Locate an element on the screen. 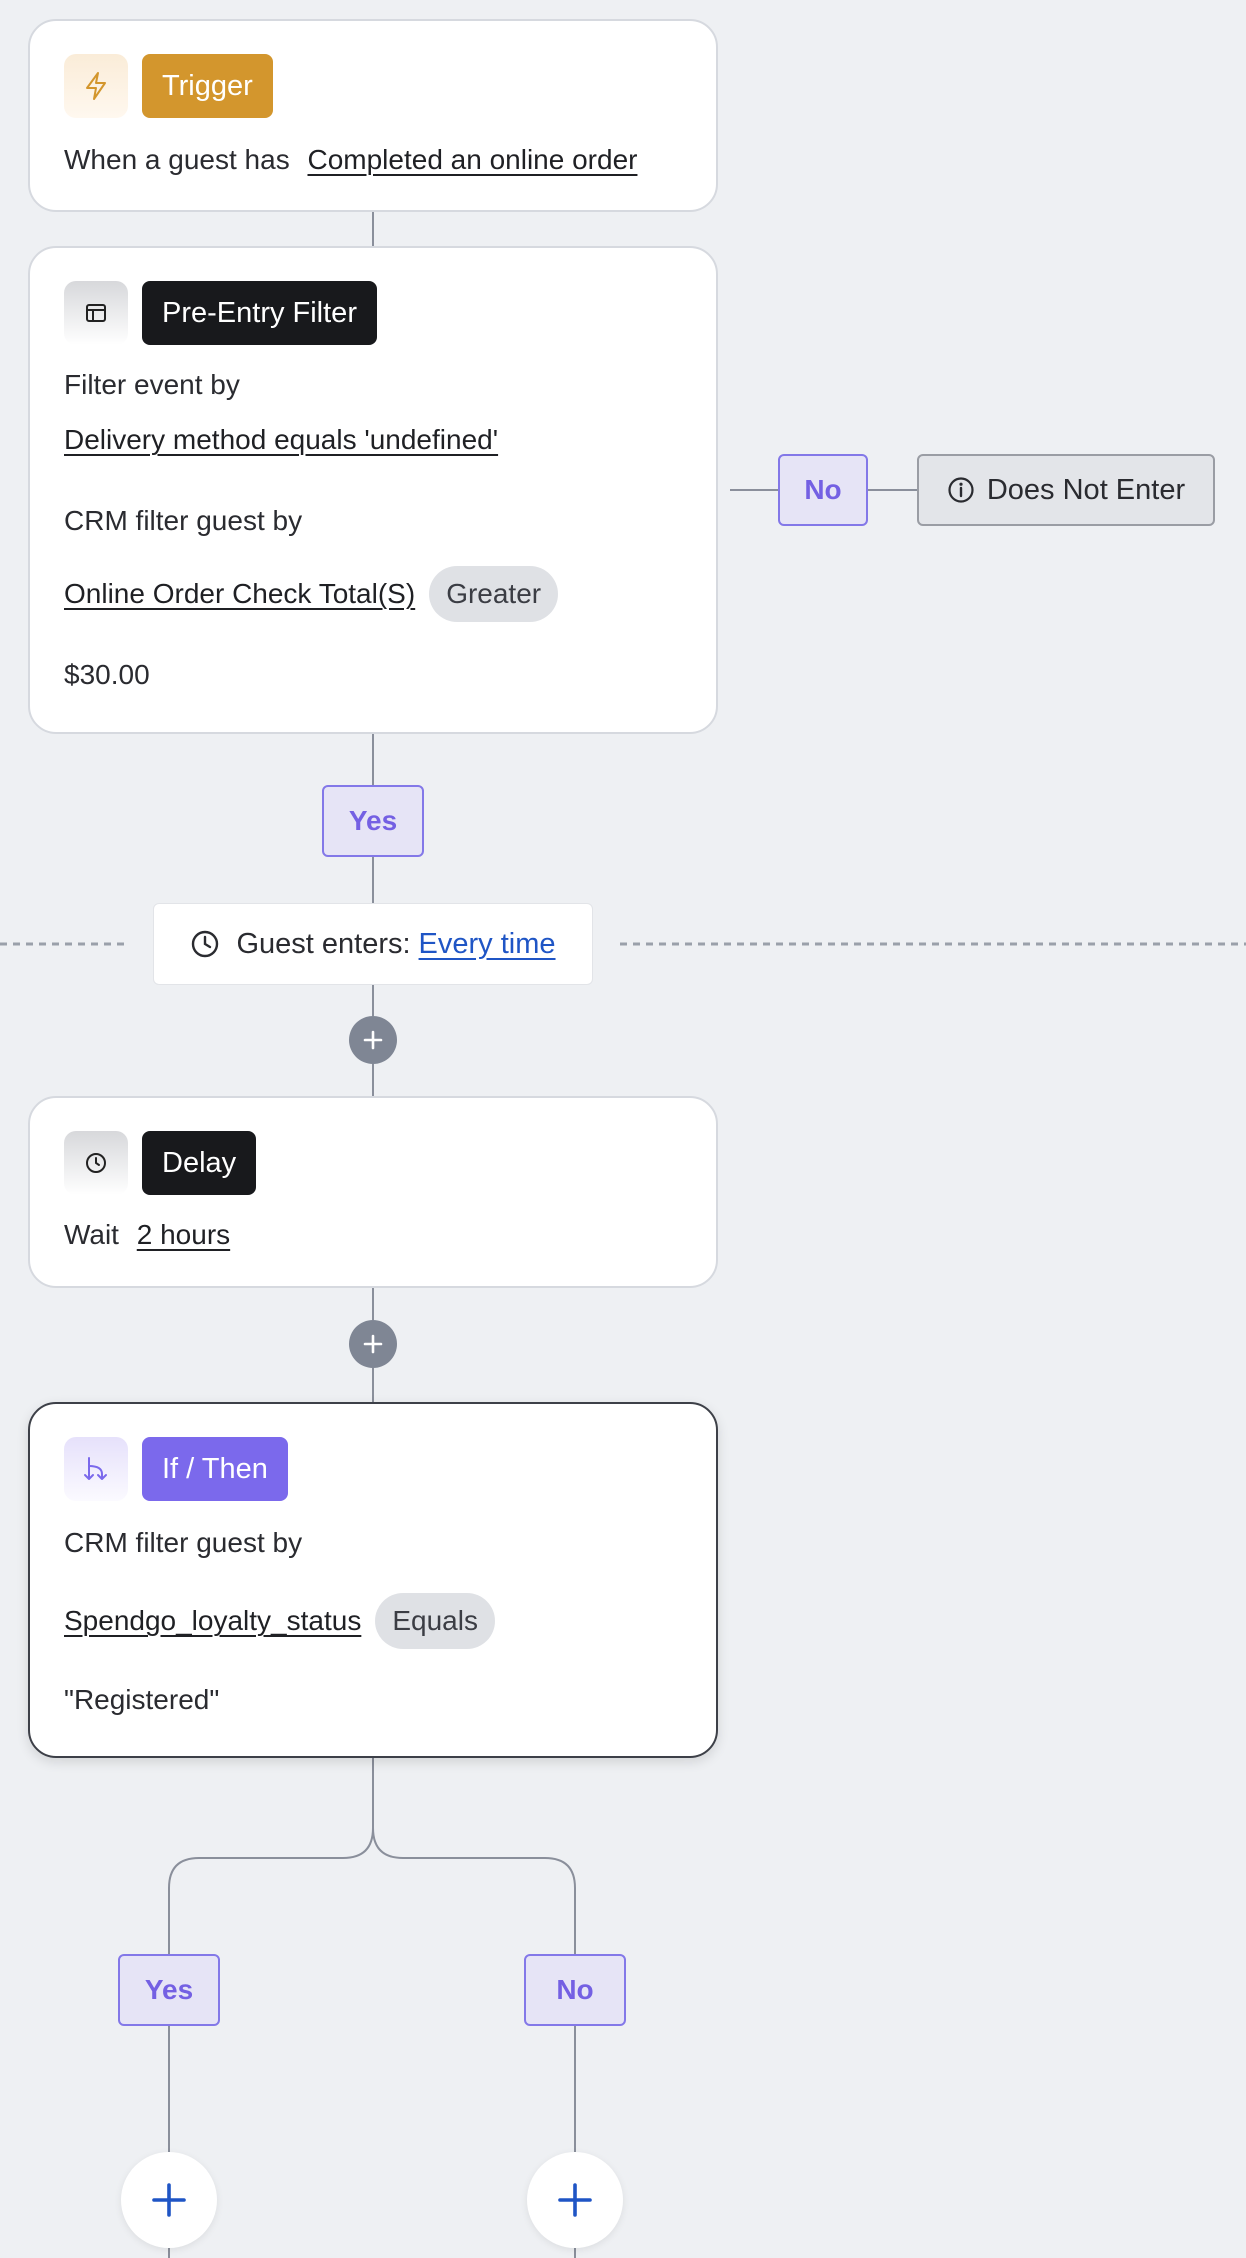 Image resolution: width=1246 pixels, height=2258 pixels. entry-frequency-box: Guest enters: Every time is located at coordinates (373, 944).